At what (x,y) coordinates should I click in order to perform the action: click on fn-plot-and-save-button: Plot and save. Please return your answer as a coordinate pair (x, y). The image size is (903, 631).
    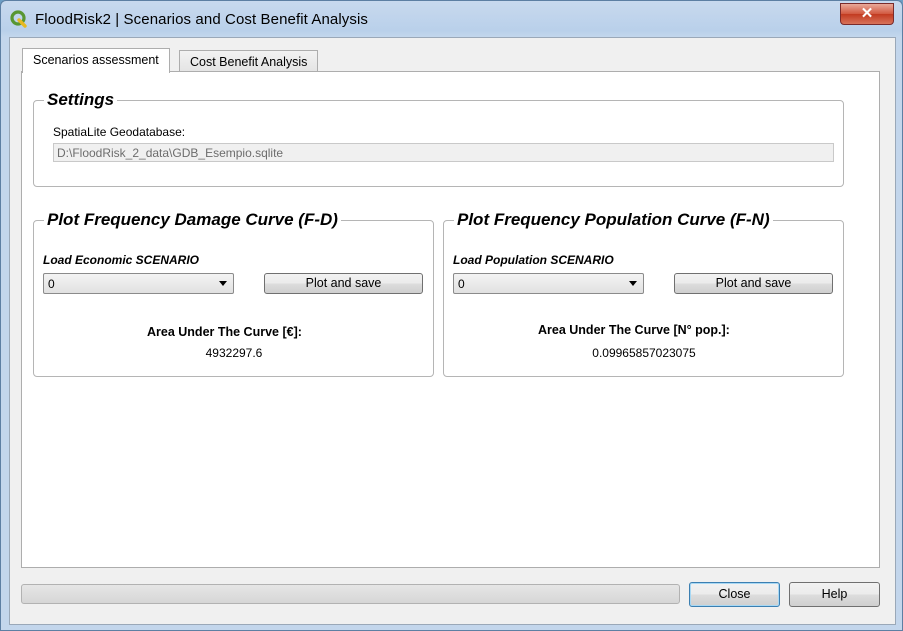
    Looking at the image, I should click on (753, 283).